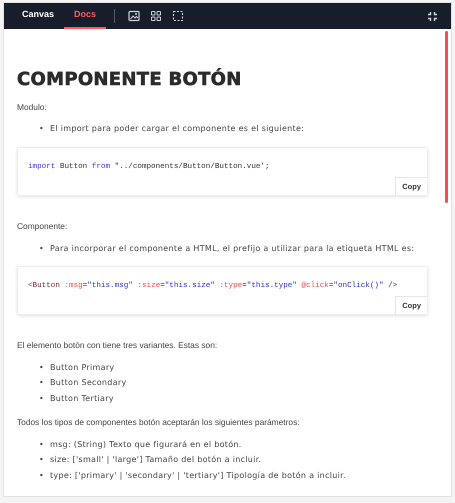  I want to click on paragraph: Modulo:, so click(32, 107).